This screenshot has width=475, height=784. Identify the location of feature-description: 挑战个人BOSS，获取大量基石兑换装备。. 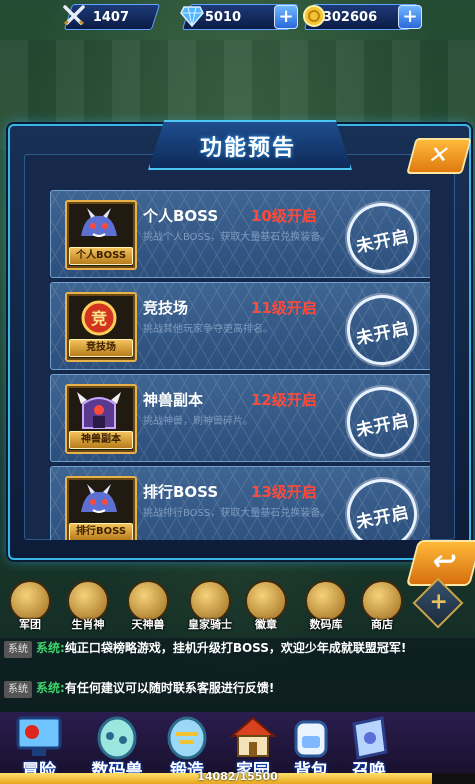
(237, 237).